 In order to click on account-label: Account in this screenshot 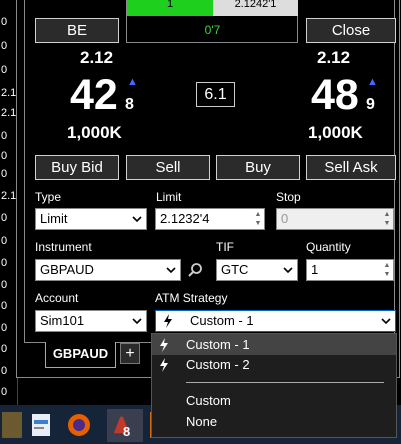, I will do `click(57, 298)`.